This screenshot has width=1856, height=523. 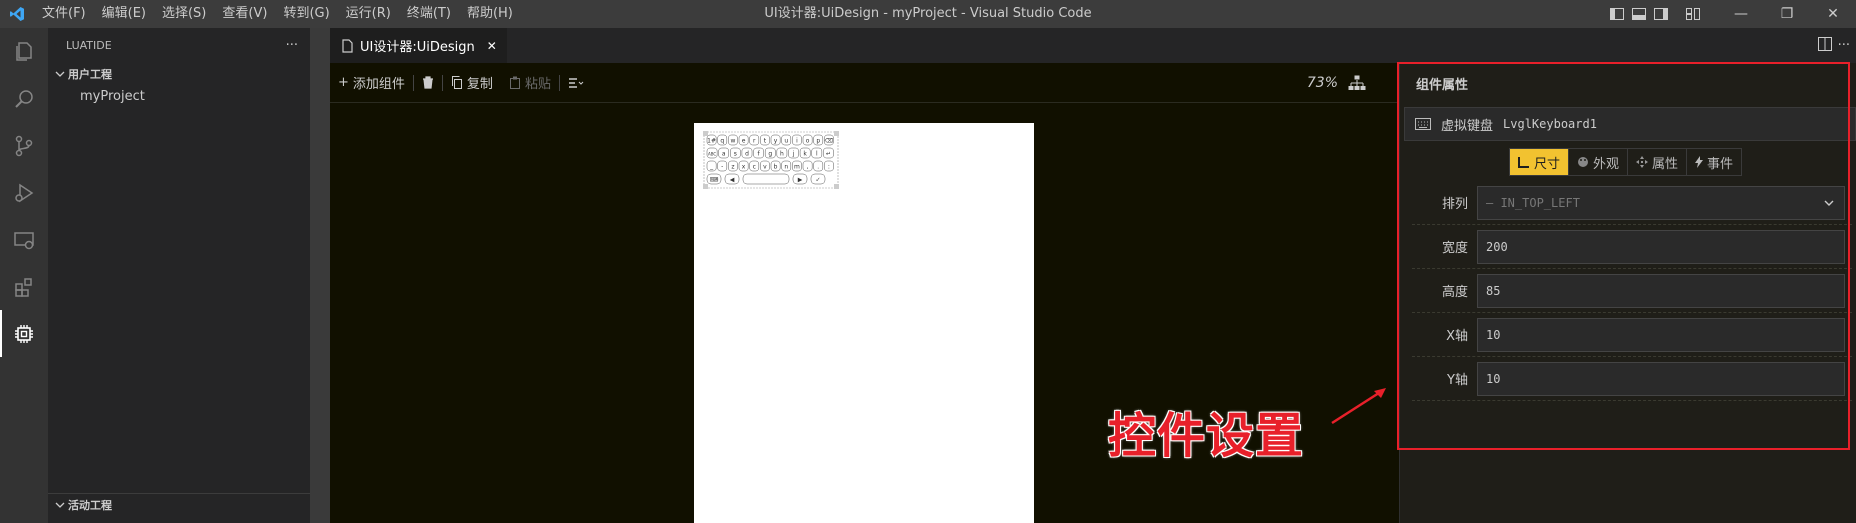 What do you see at coordinates (64, 14) in the screenshot?
I see `menu-file: 文件(F)` at bounding box center [64, 14].